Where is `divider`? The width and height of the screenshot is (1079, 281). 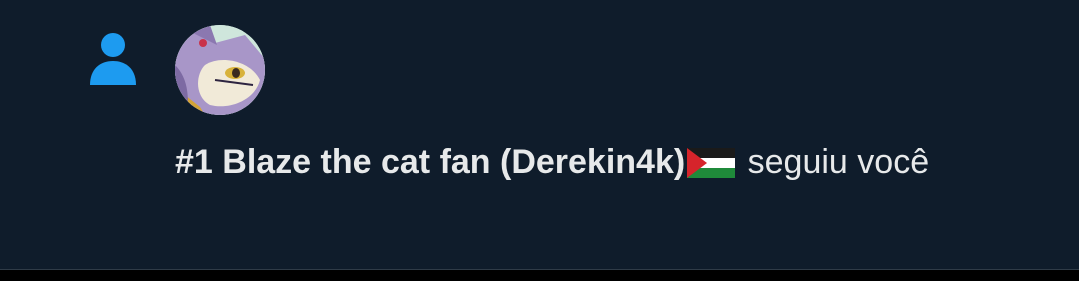
divider is located at coordinates (539, 269).